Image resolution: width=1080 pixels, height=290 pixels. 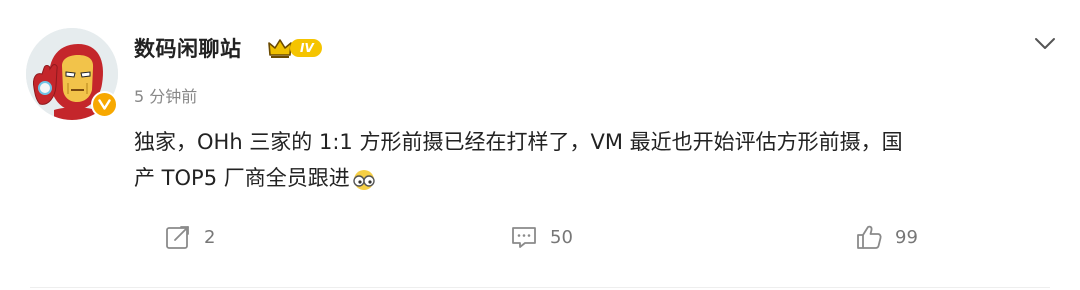 What do you see at coordinates (906, 237) in the screenshot?
I see `like-count: 99` at bounding box center [906, 237].